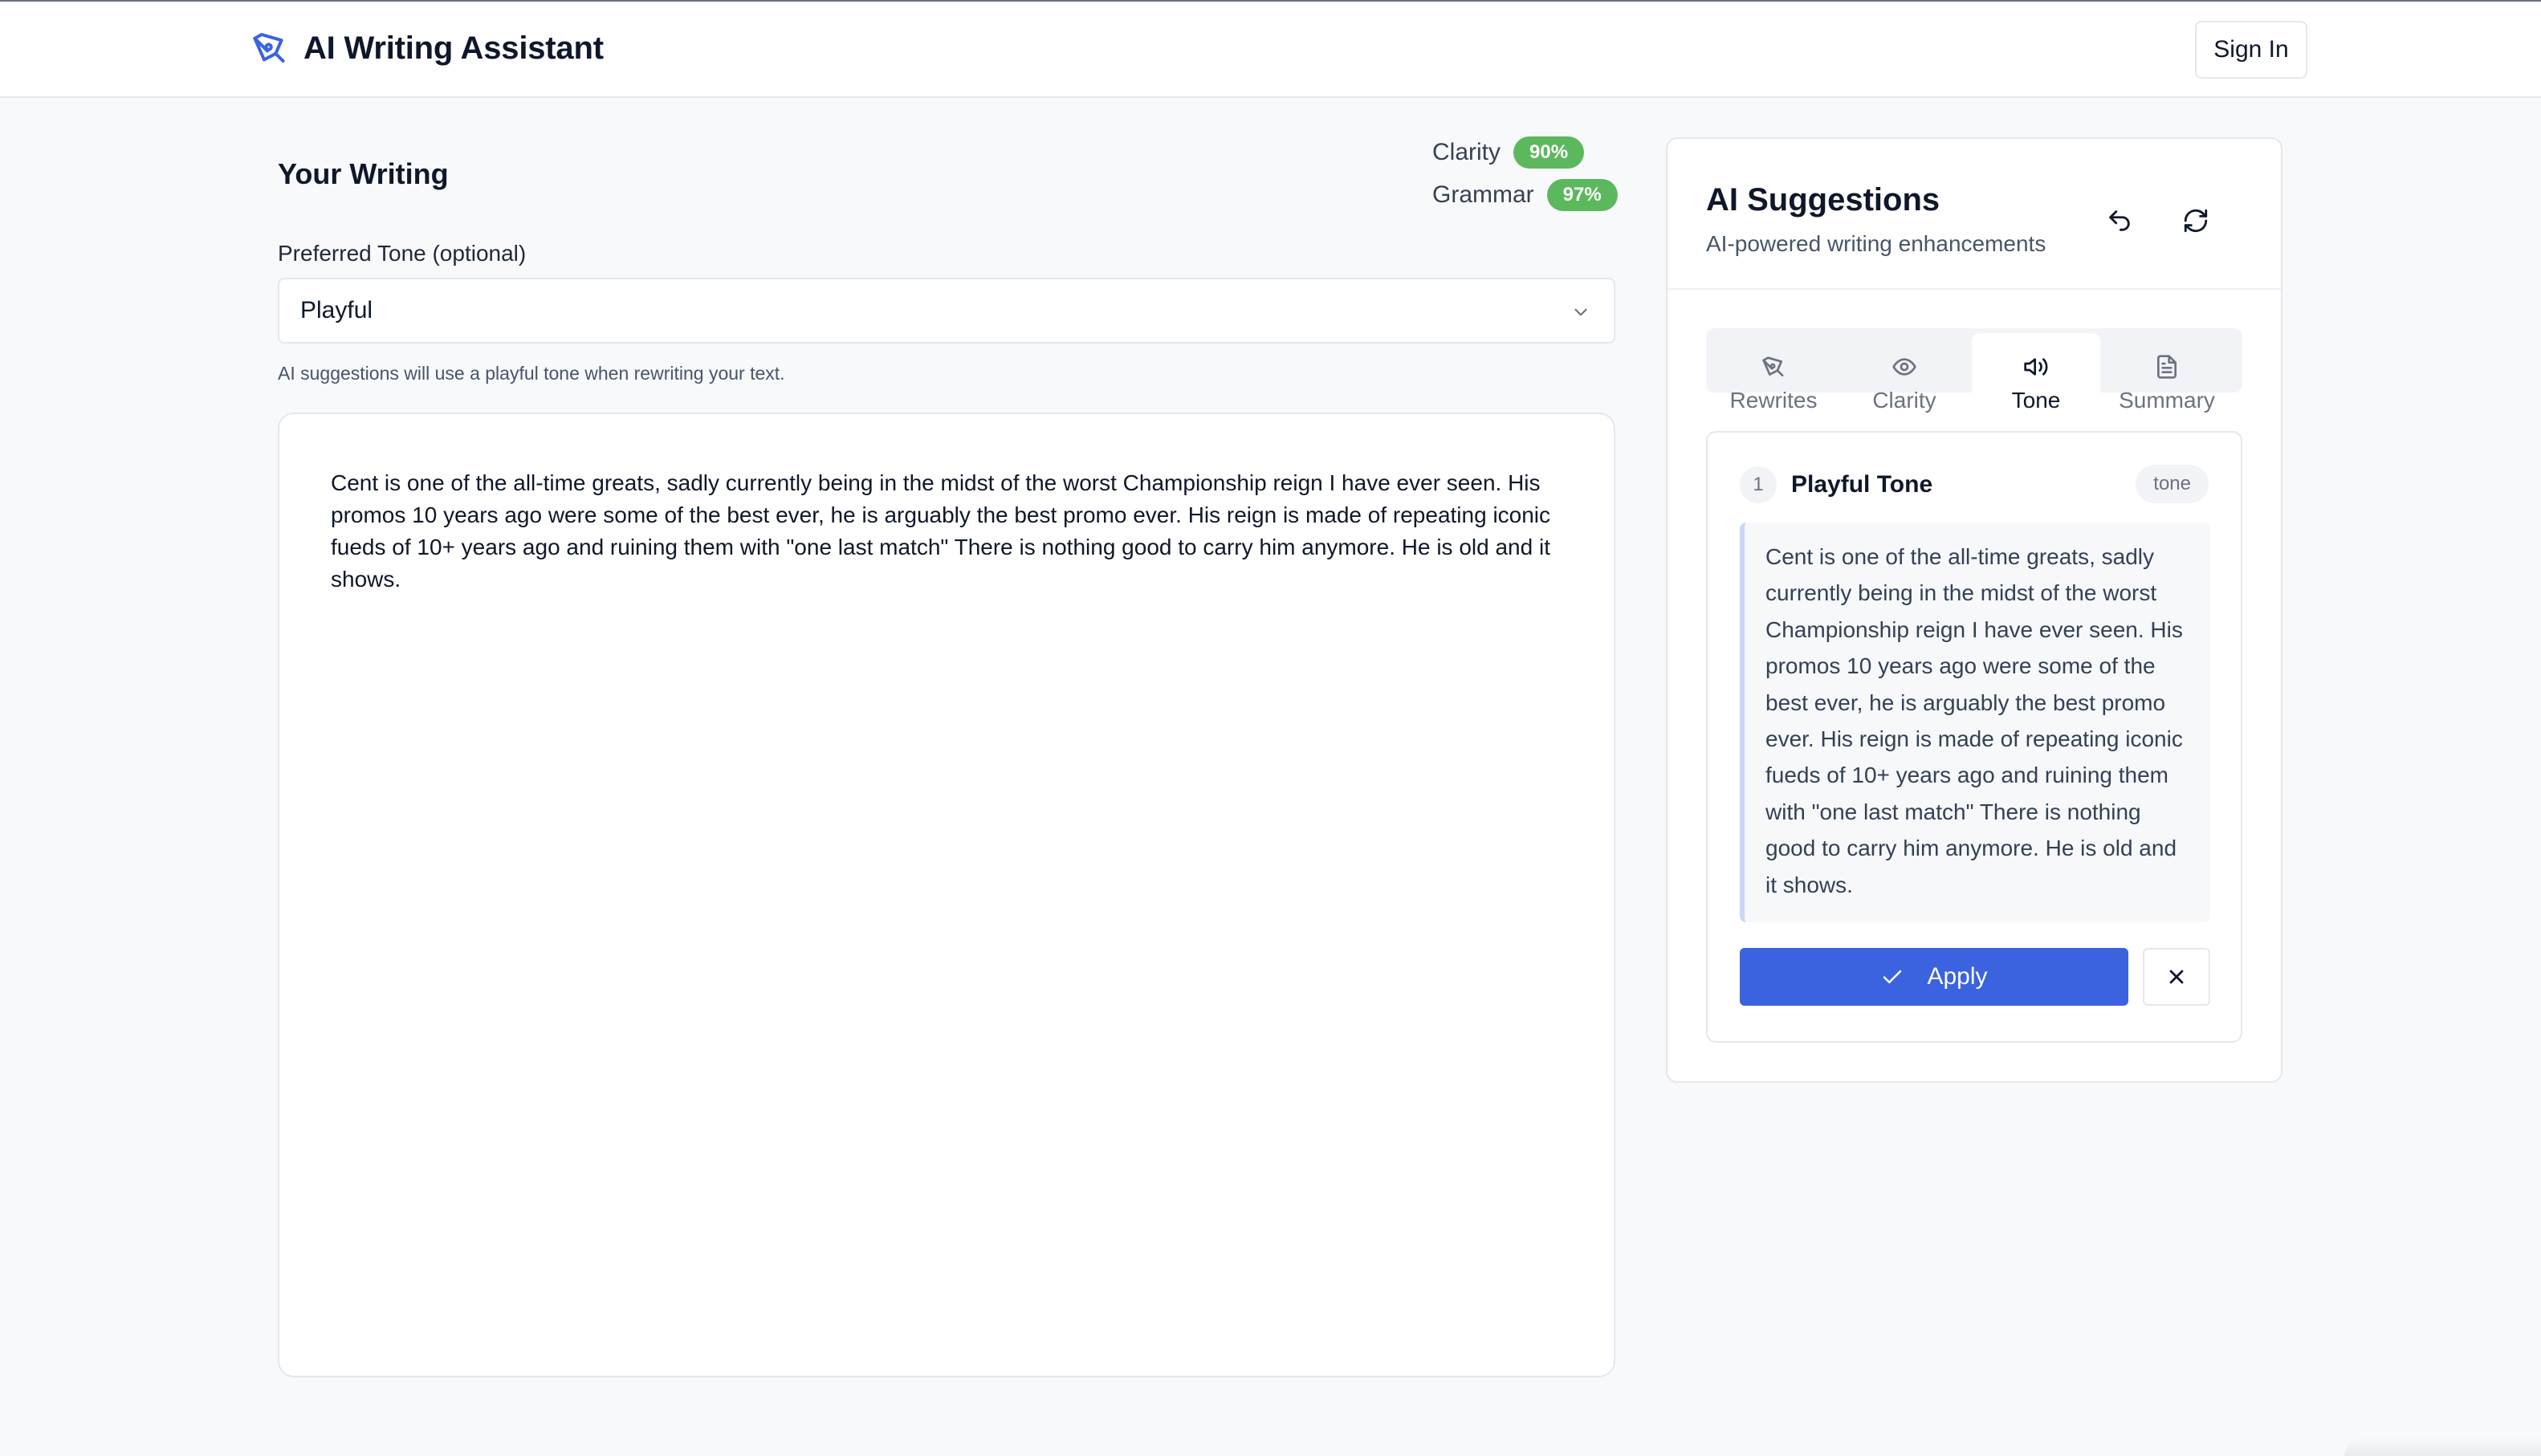  Describe the element at coordinates (363, 173) in the screenshot. I see `writing-title: Your Writing` at that location.